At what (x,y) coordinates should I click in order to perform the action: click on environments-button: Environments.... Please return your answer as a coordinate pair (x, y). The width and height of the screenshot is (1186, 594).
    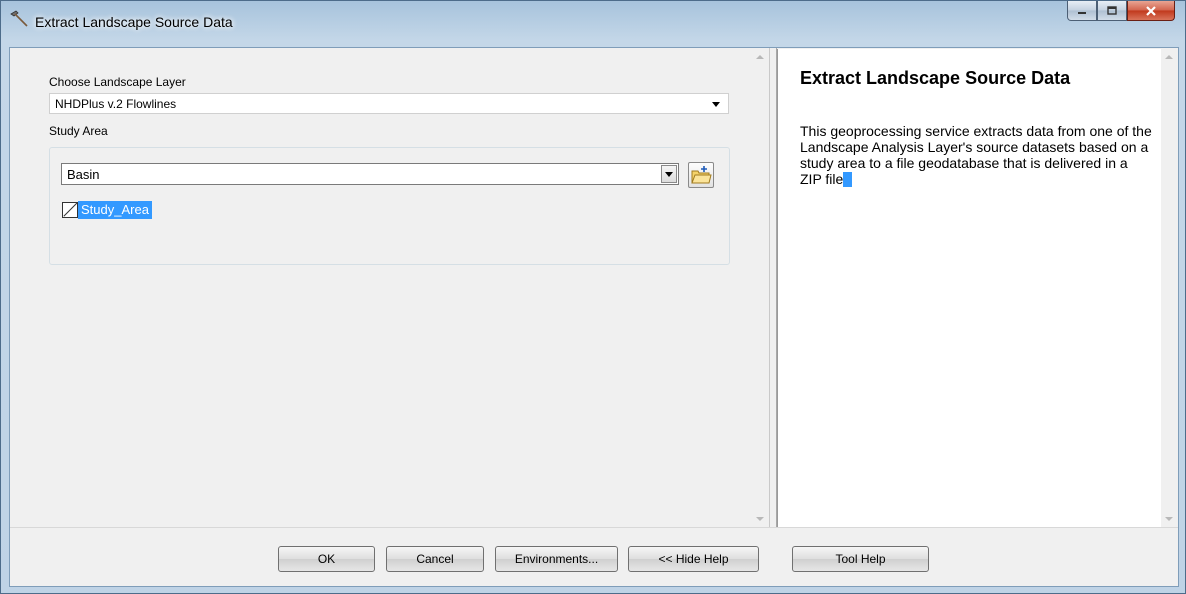
    Looking at the image, I should click on (556, 559).